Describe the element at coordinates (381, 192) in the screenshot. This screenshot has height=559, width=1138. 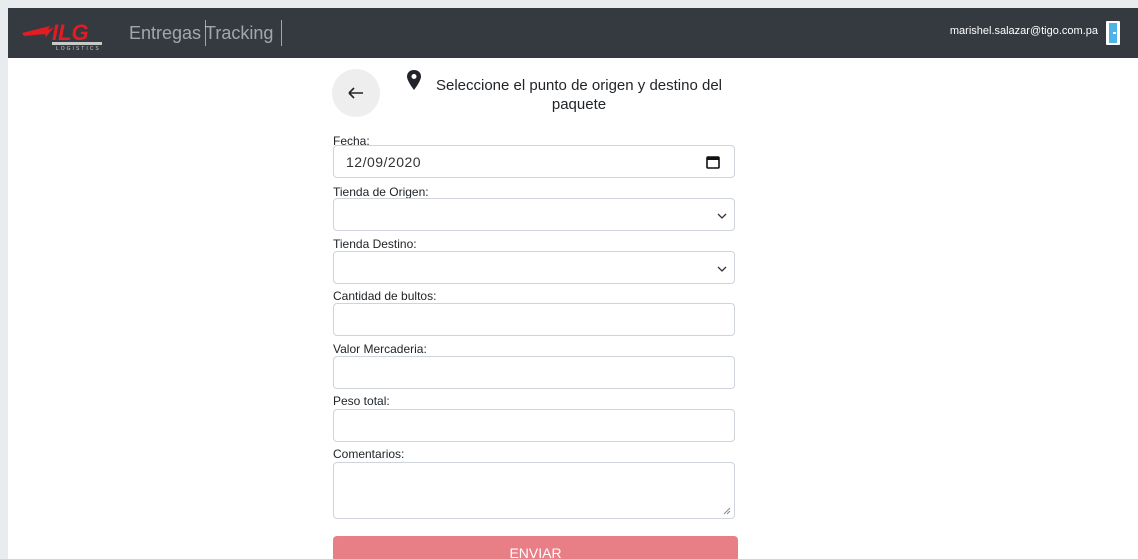
I see `tienda-origen-label: Tienda de Origen:` at that location.